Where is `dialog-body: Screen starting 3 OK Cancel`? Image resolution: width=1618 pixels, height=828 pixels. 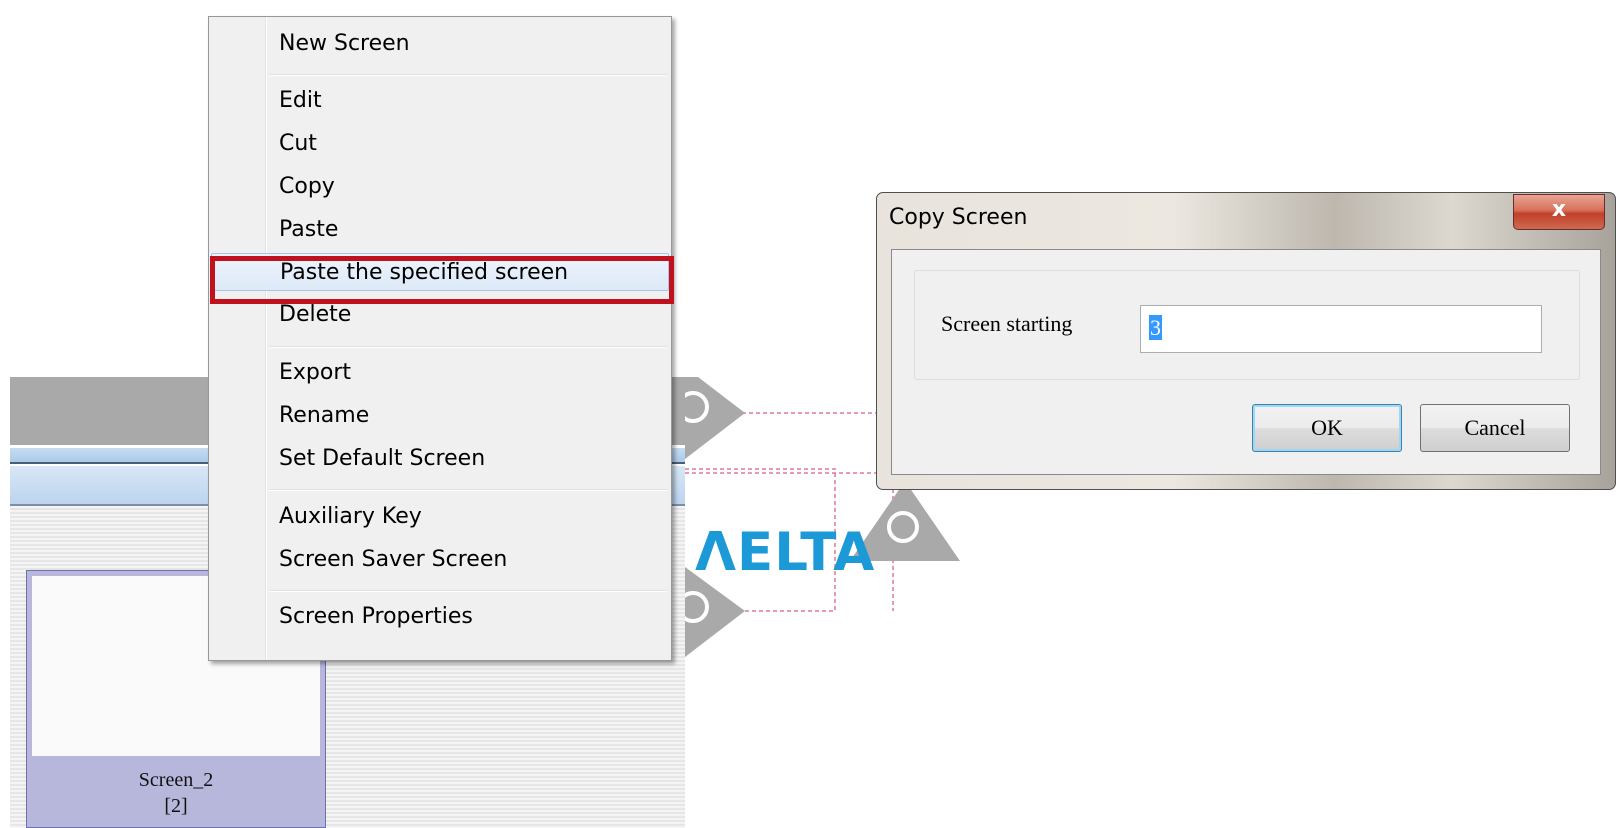 dialog-body: Screen starting 3 OK Cancel is located at coordinates (1246, 362).